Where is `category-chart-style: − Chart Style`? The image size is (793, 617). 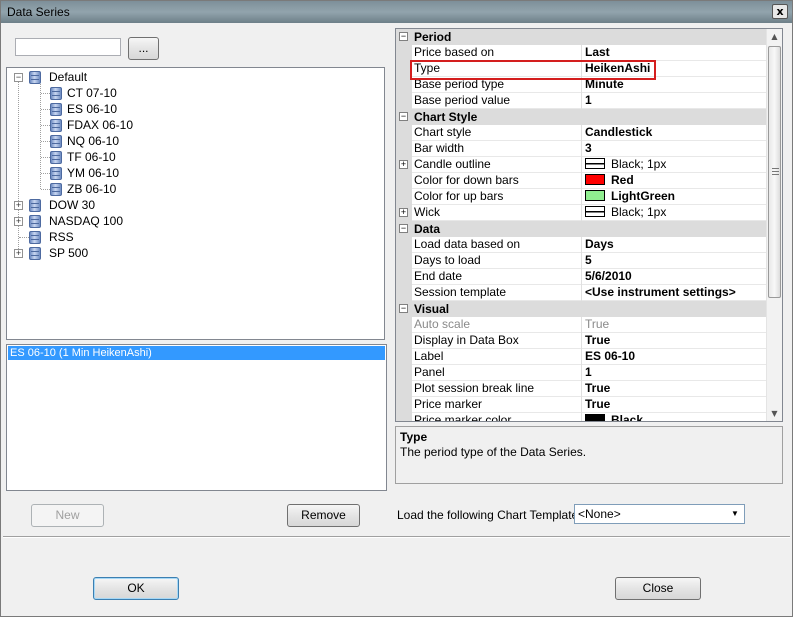 category-chart-style: − Chart Style is located at coordinates (581, 117).